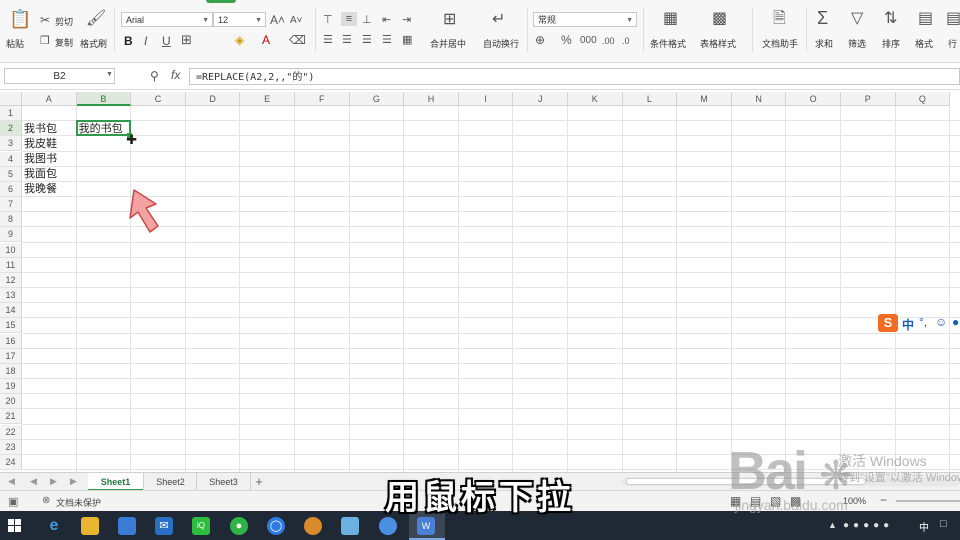 Image resolution: width=960 pixels, height=540 pixels. What do you see at coordinates (11, 356) in the screenshot?
I see `row-header-17: 17` at bounding box center [11, 356].